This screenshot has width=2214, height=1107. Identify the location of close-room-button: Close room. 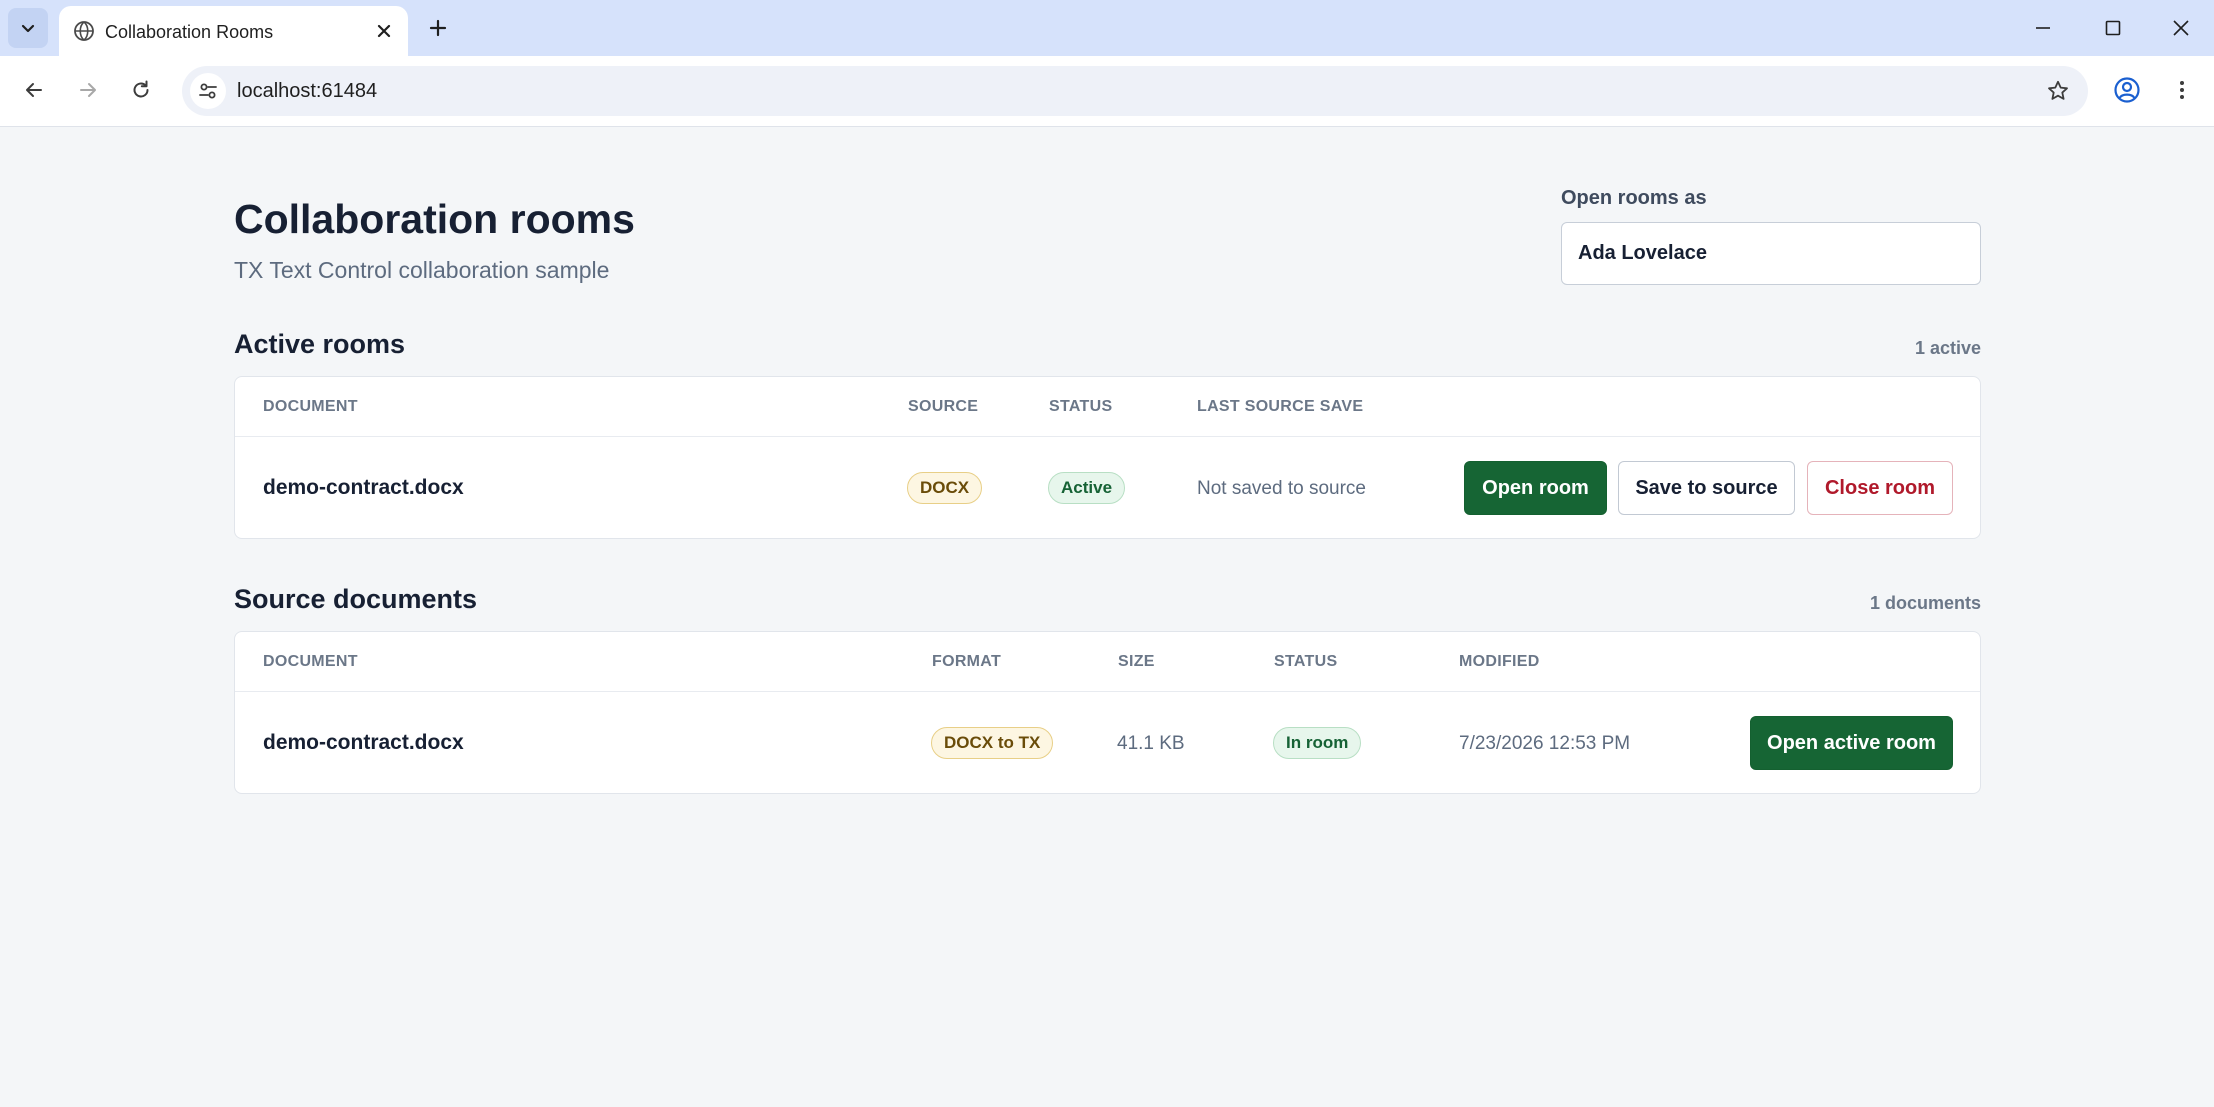
(1880, 488).